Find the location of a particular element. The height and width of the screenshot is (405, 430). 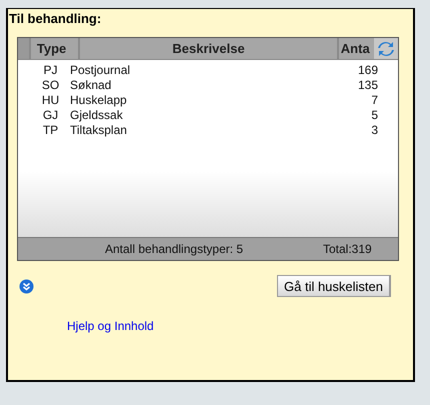

table-cell-text: Tiltaksplan is located at coordinates (98, 130).